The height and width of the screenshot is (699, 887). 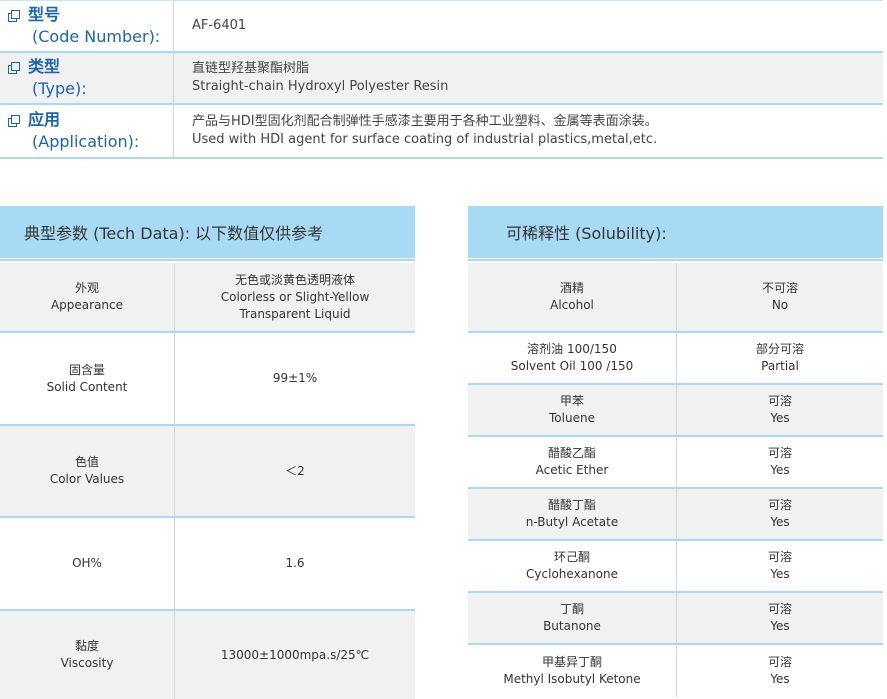 What do you see at coordinates (87, 655) in the screenshot?
I see `param-name-cell: 黏度 Viscosity` at bounding box center [87, 655].